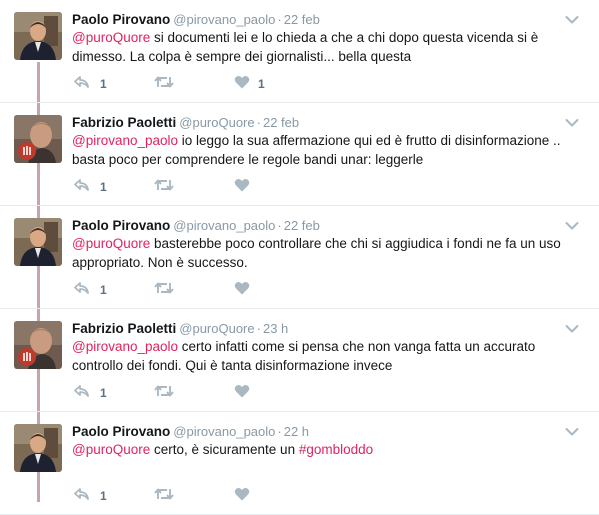  Describe the element at coordinates (320, 328) in the screenshot. I see `tweet-header: Fabrizio Paoletti @puroQuore · 23 h` at that location.